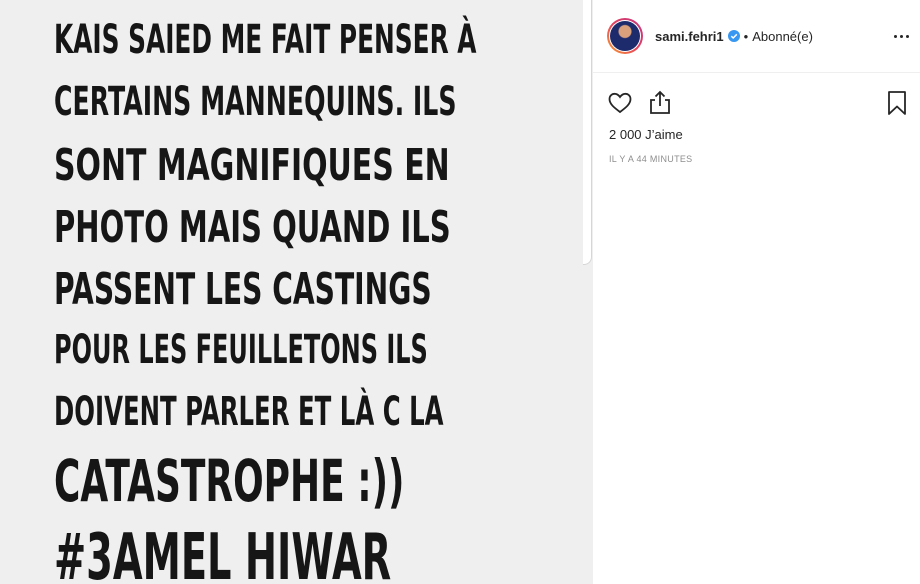 This screenshot has height=584, width=920. I want to click on post-text-line: PHOTO MAIS QUAND ILS, so click(252, 227).